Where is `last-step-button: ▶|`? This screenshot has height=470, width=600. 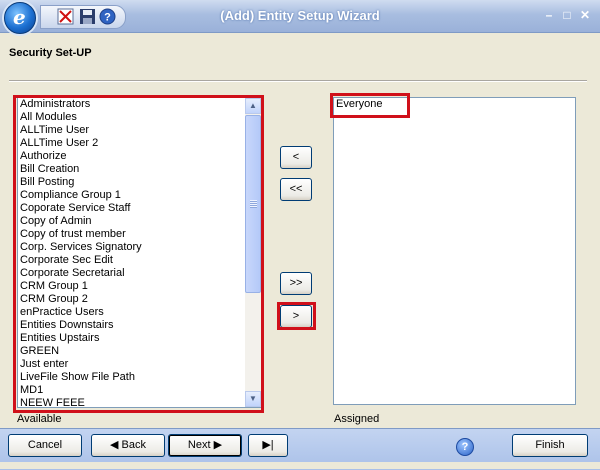
last-step-button: ▶| is located at coordinates (268, 445).